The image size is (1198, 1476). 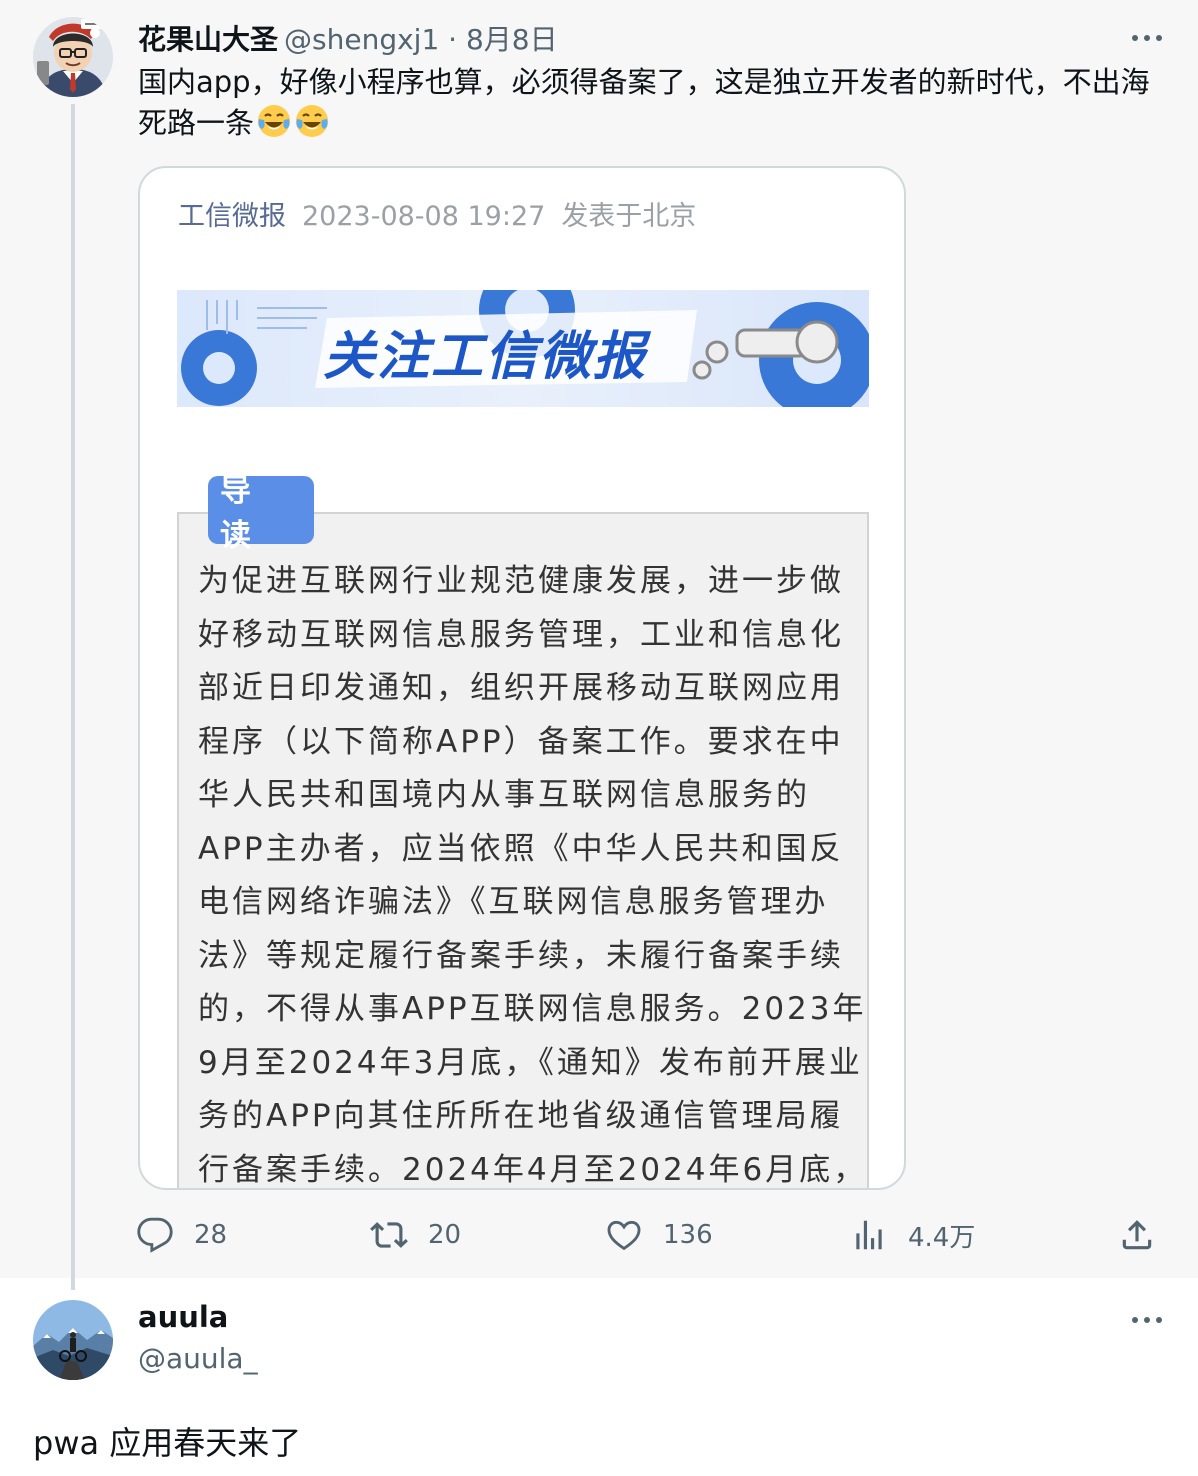 I want to click on reply-icon, so click(x=155, y=1235).